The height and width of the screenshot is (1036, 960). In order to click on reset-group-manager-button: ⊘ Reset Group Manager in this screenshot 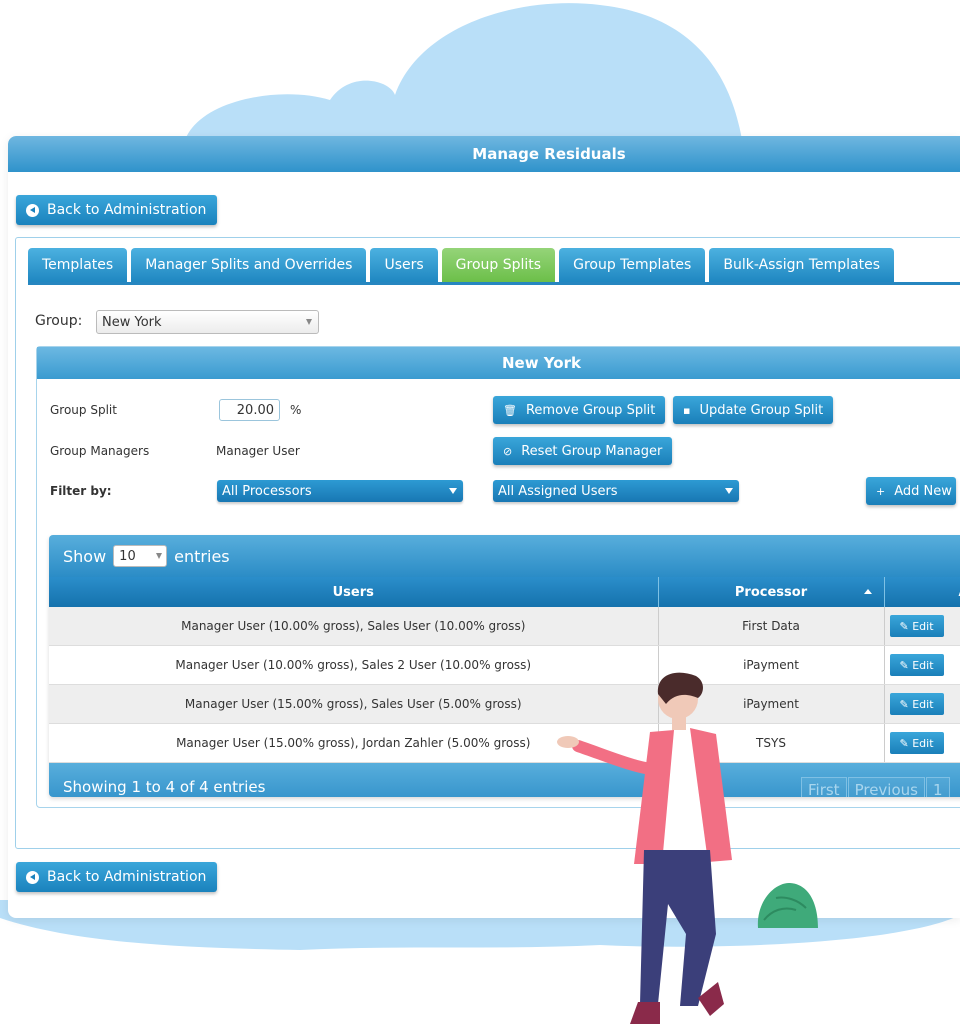, I will do `click(583, 451)`.